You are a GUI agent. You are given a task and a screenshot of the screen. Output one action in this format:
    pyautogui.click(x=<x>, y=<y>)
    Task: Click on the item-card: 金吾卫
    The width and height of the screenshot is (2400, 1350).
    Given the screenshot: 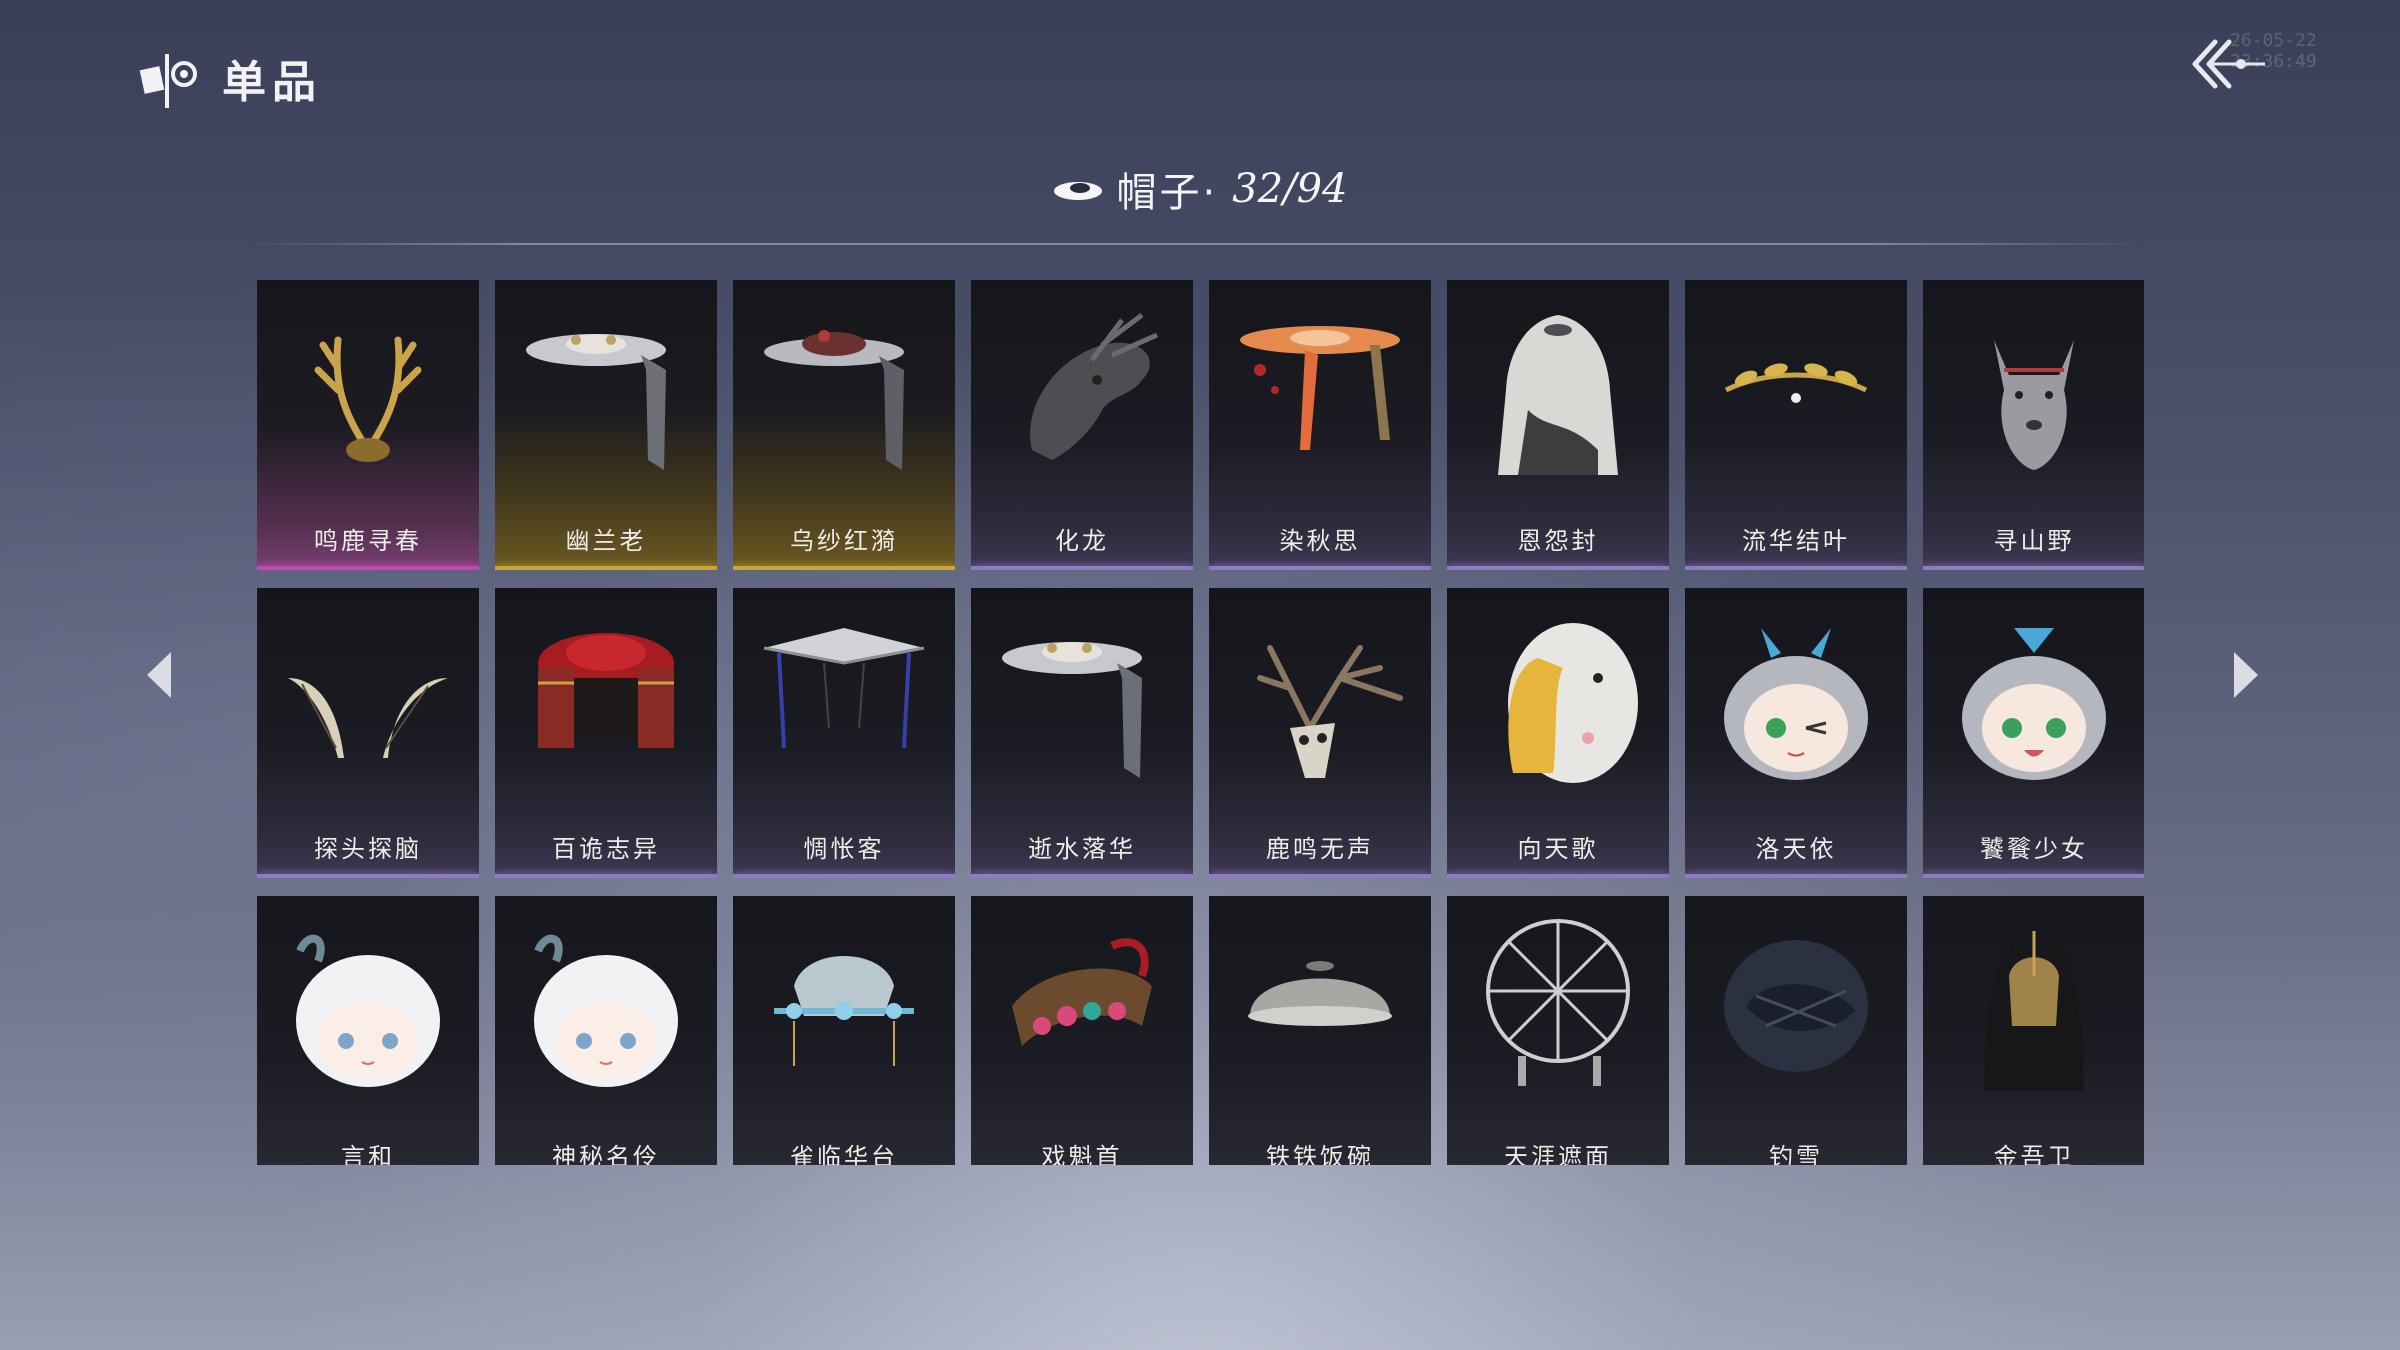 What is the action you would take?
    pyautogui.click(x=2033, y=1030)
    